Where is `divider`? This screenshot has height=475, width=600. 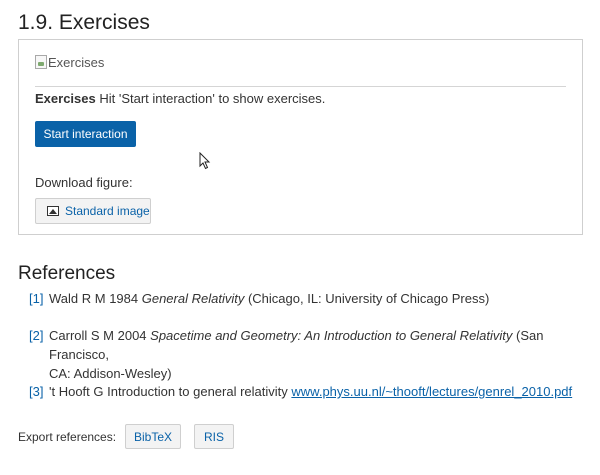
divider is located at coordinates (300, 86).